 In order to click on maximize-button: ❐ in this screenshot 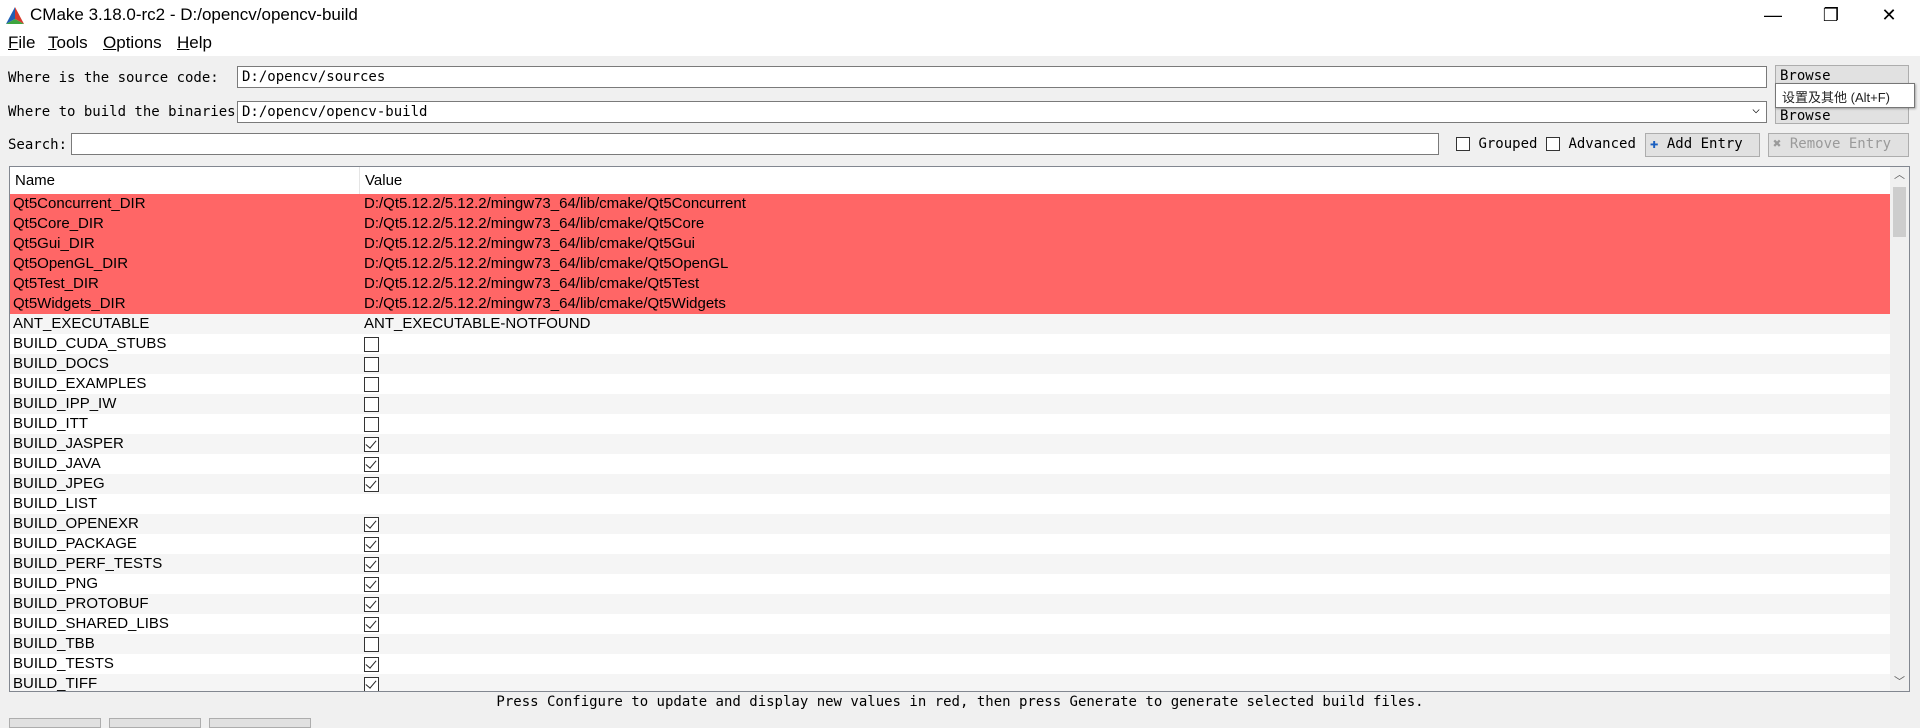, I will do `click(1831, 15)`.